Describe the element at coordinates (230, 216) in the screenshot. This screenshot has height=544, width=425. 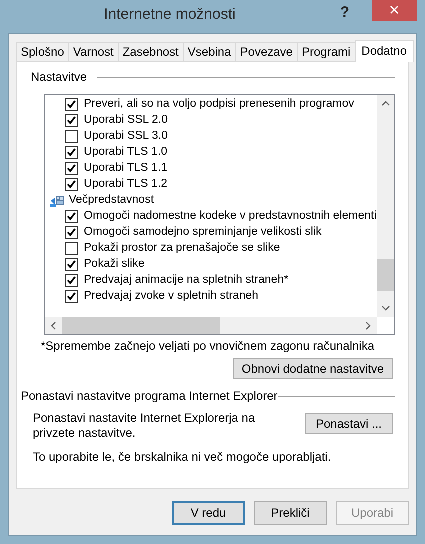
I see `option-label: Omogoči nadomestne kodeke v predstavnostnih elementi` at that location.